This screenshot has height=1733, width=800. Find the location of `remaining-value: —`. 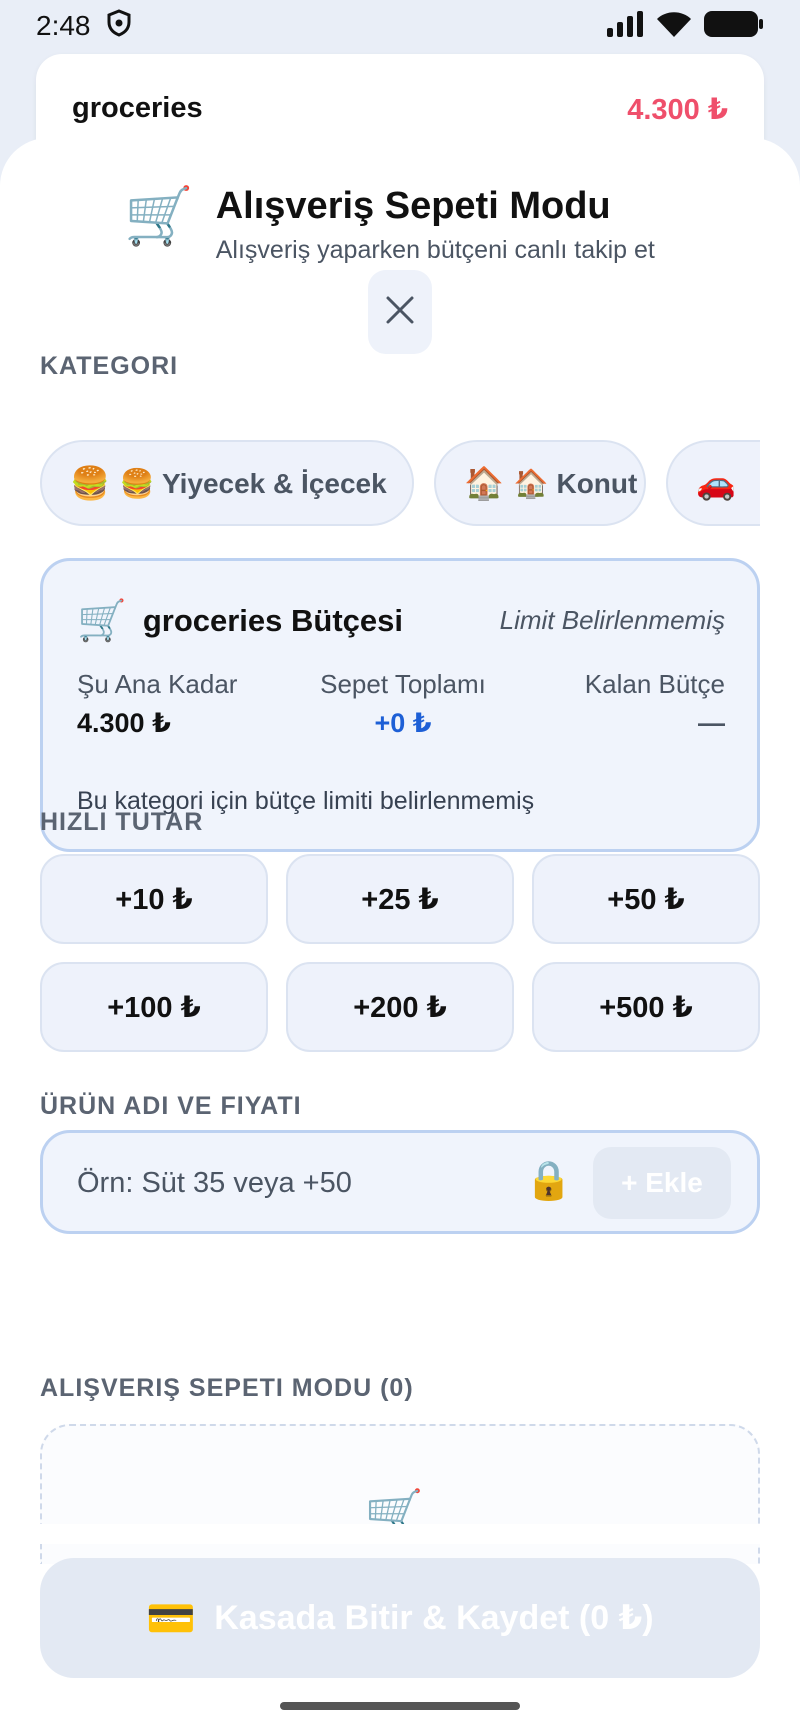

remaining-value: — is located at coordinates (711, 723).